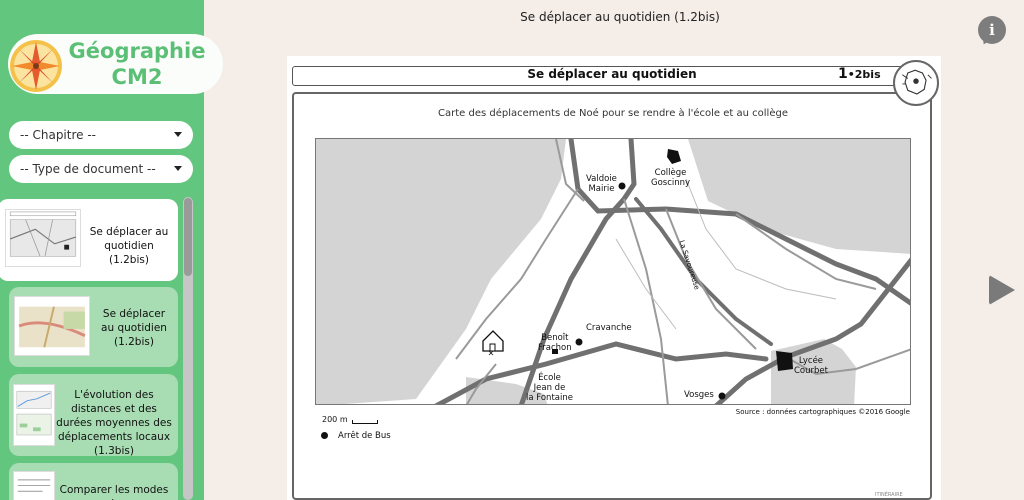 The image size is (1024, 500). What do you see at coordinates (601, 189) in the screenshot?
I see `label-line: Mairie` at bounding box center [601, 189].